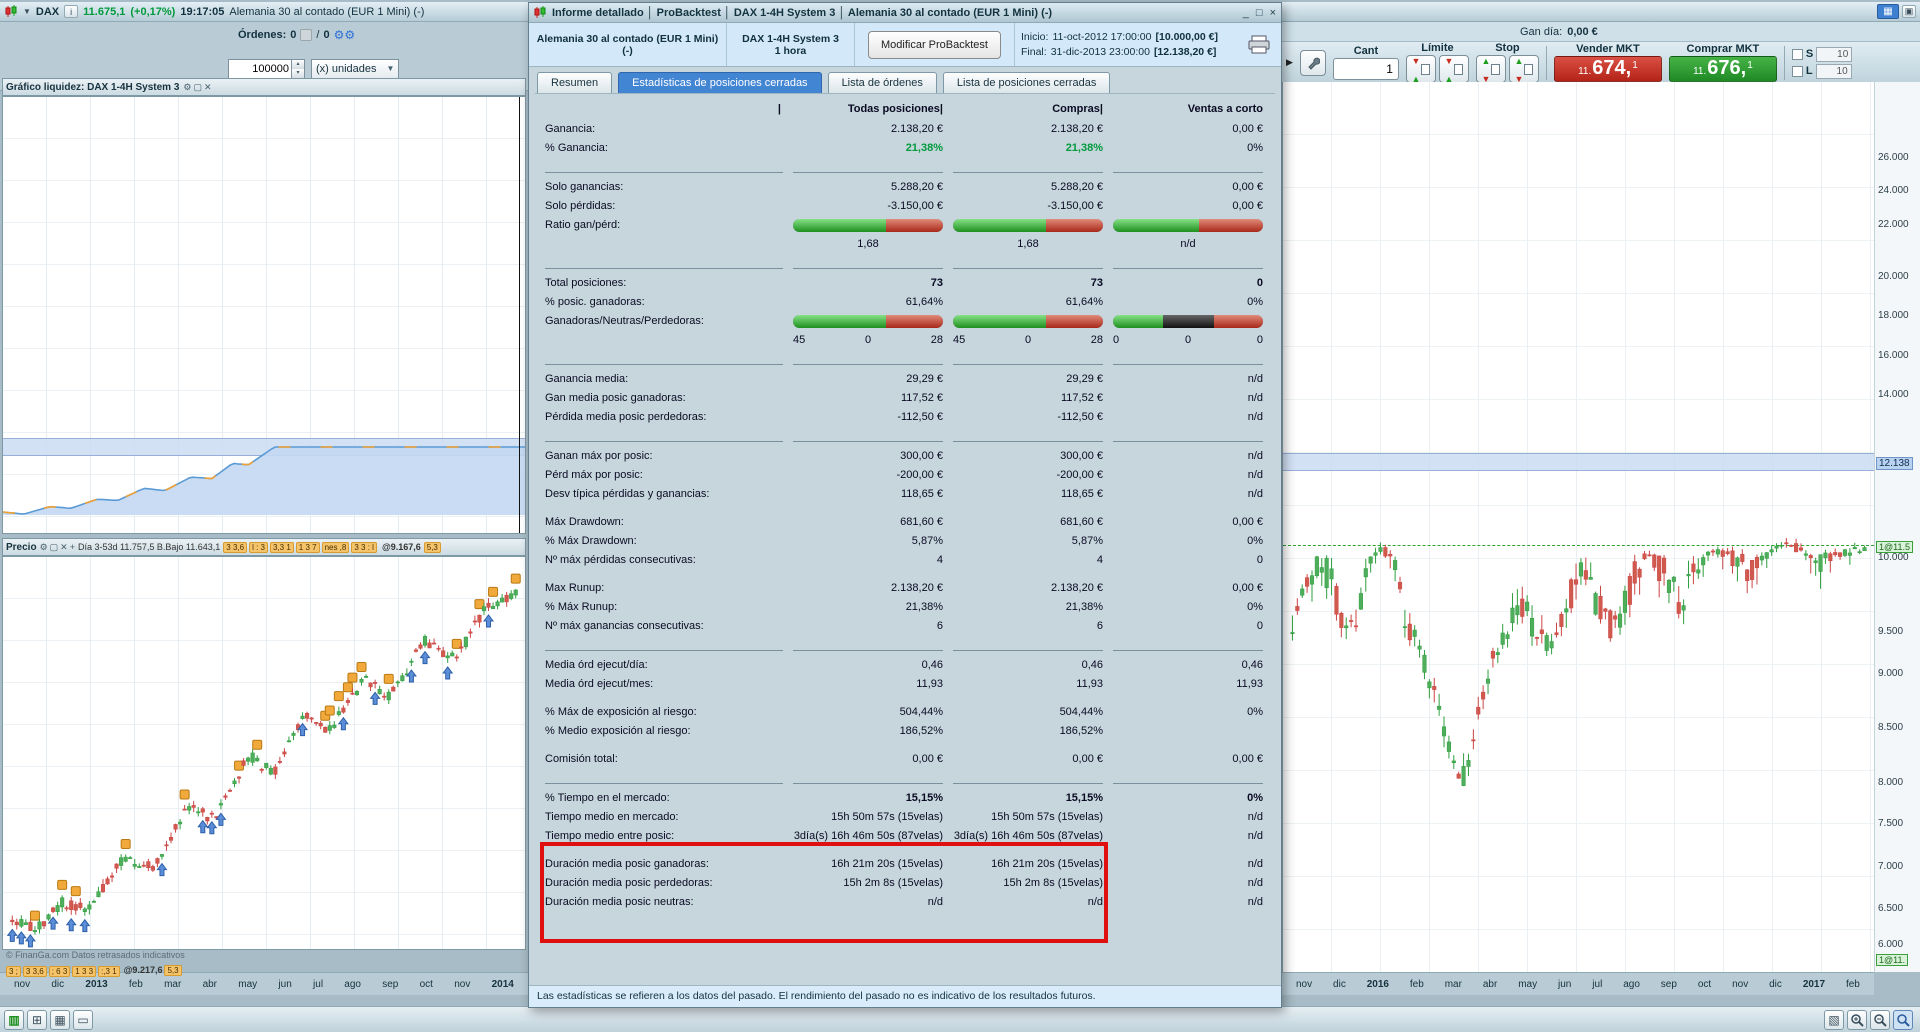  I want to click on left-candles-svg, so click(263, 760).